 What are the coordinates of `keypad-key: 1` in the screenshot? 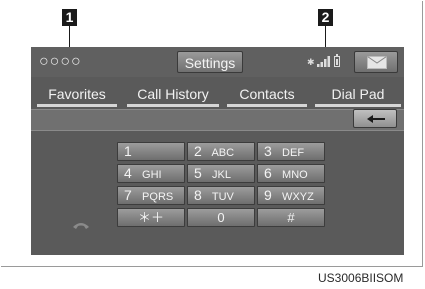 It's located at (151, 151).